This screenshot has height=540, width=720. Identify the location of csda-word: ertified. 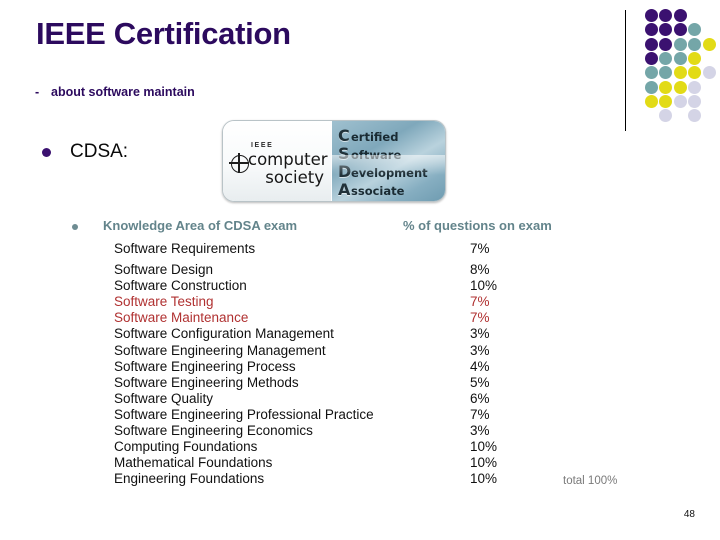
(375, 137).